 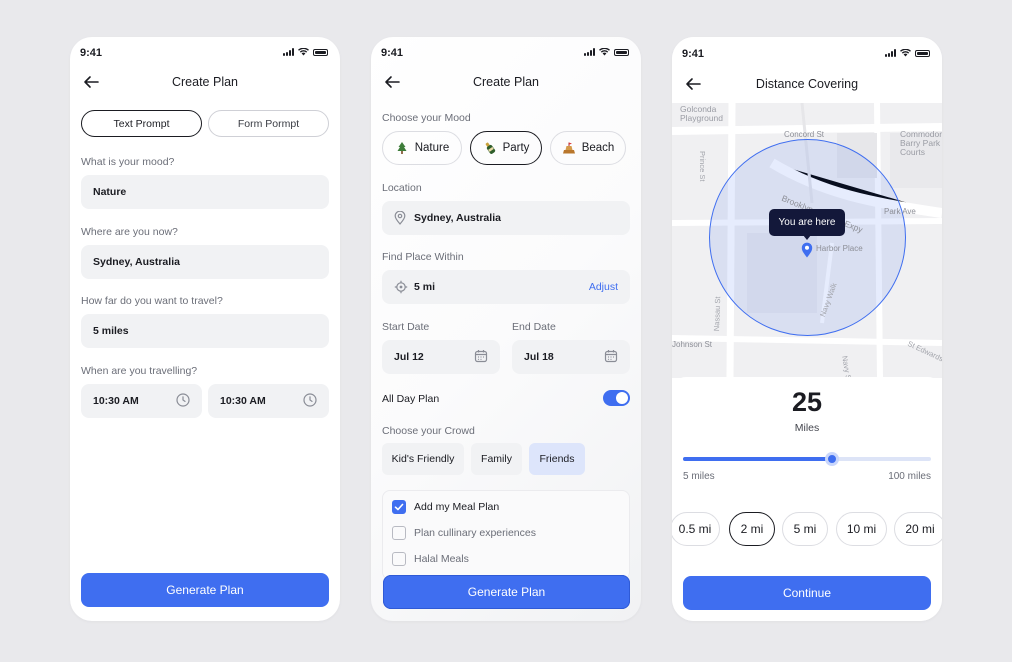 I want to click on travel-distance-label: How far do you want to travel?, so click(x=152, y=301).